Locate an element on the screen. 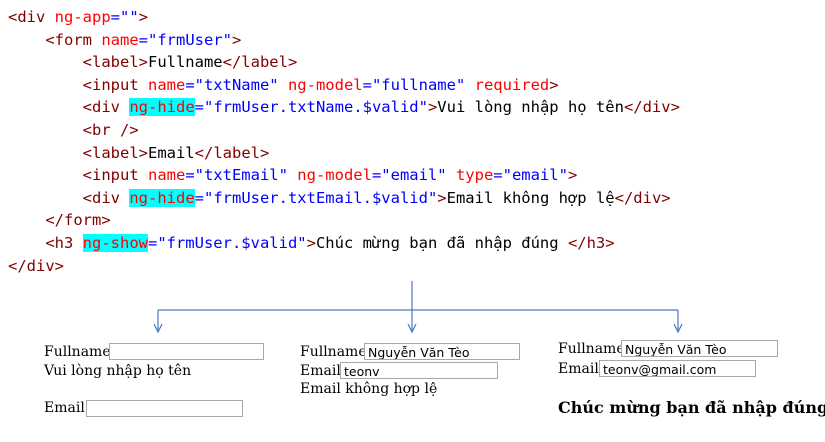 The image size is (825, 442). success-heading: Chúc mừng bạn đã nhập đúng is located at coordinates (691, 407).